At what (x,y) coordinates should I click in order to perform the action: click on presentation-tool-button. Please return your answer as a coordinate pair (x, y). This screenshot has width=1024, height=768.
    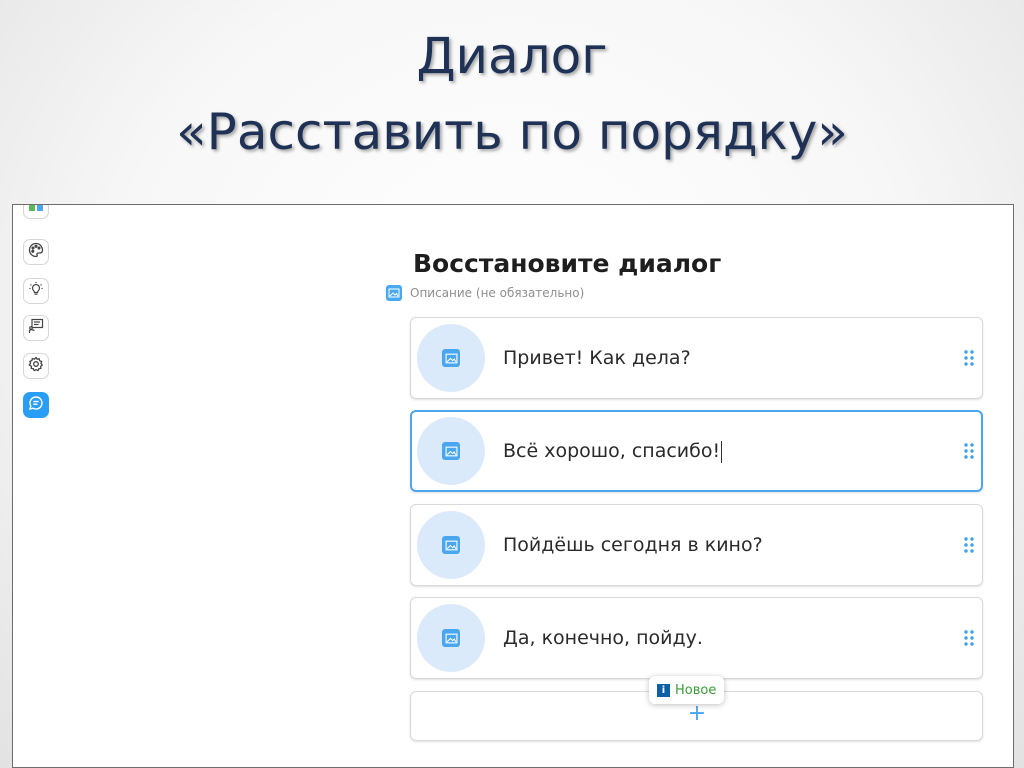
    Looking at the image, I should click on (36, 328).